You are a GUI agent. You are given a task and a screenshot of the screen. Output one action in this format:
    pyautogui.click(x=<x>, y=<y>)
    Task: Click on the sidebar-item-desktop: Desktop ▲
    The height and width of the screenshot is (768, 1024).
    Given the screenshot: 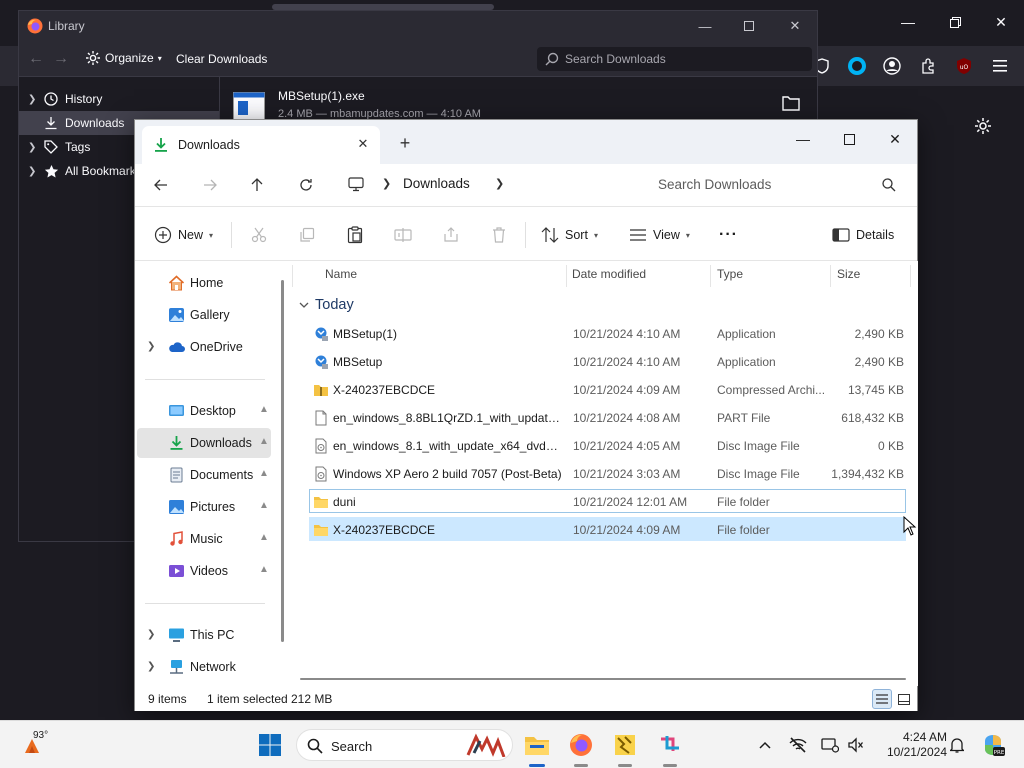 What is the action you would take?
    pyautogui.click(x=204, y=411)
    